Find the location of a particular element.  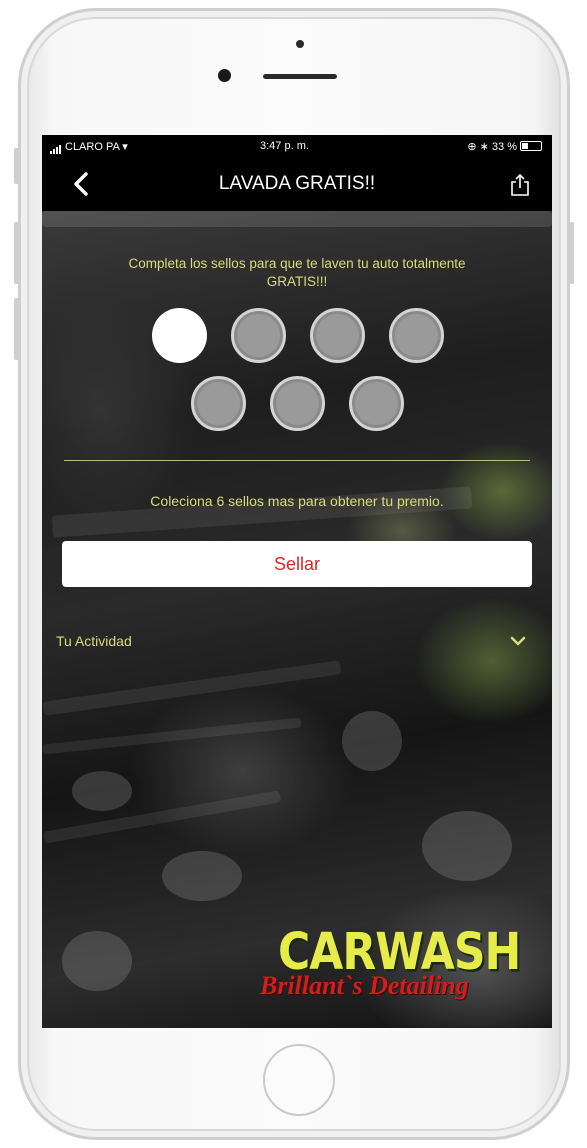

location-icon: ⊕ is located at coordinates (472, 147).